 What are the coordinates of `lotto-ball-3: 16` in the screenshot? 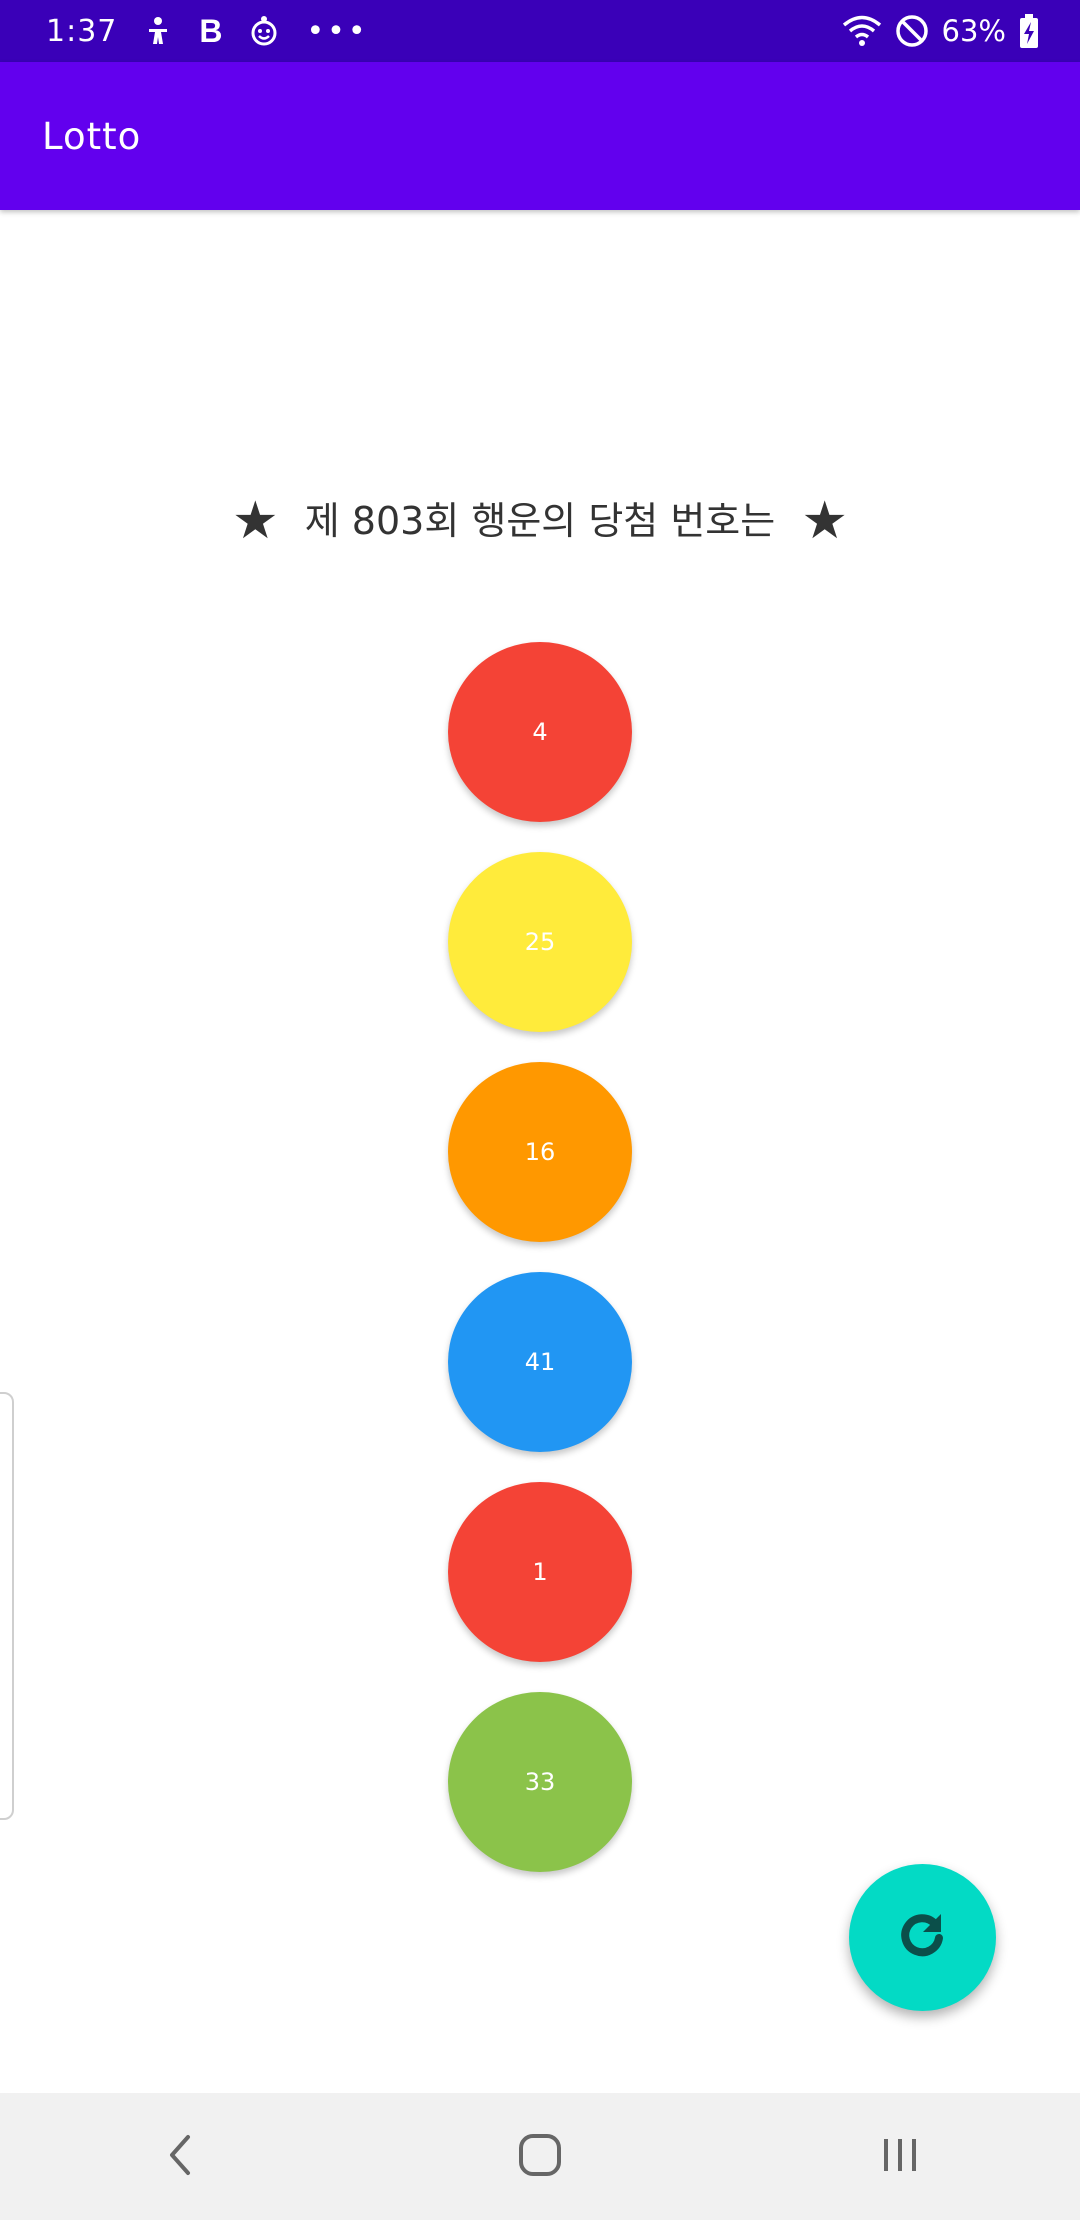 It's located at (540, 1152).